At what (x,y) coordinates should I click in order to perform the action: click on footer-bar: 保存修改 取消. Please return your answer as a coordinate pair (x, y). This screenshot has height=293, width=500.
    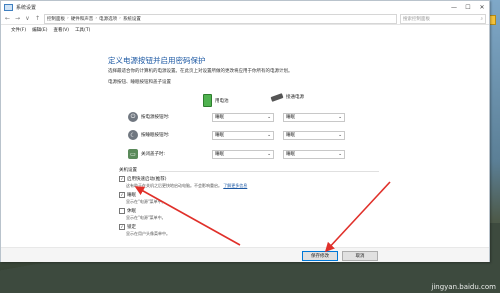
    Looking at the image, I should click on (245, 254).